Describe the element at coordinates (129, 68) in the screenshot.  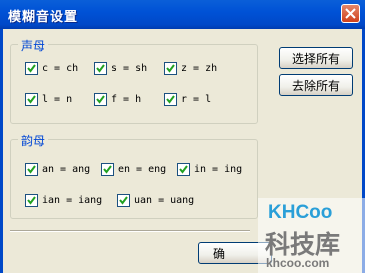
I see `checkbox-label: s = sh` at that location.